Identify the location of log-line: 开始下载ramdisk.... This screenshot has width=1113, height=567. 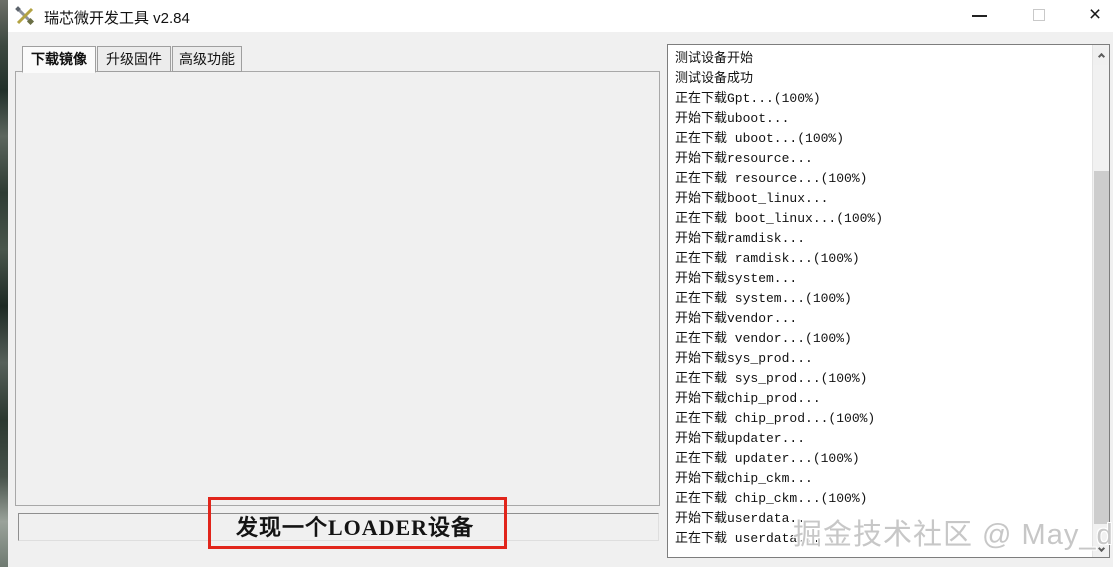
(740, 238).